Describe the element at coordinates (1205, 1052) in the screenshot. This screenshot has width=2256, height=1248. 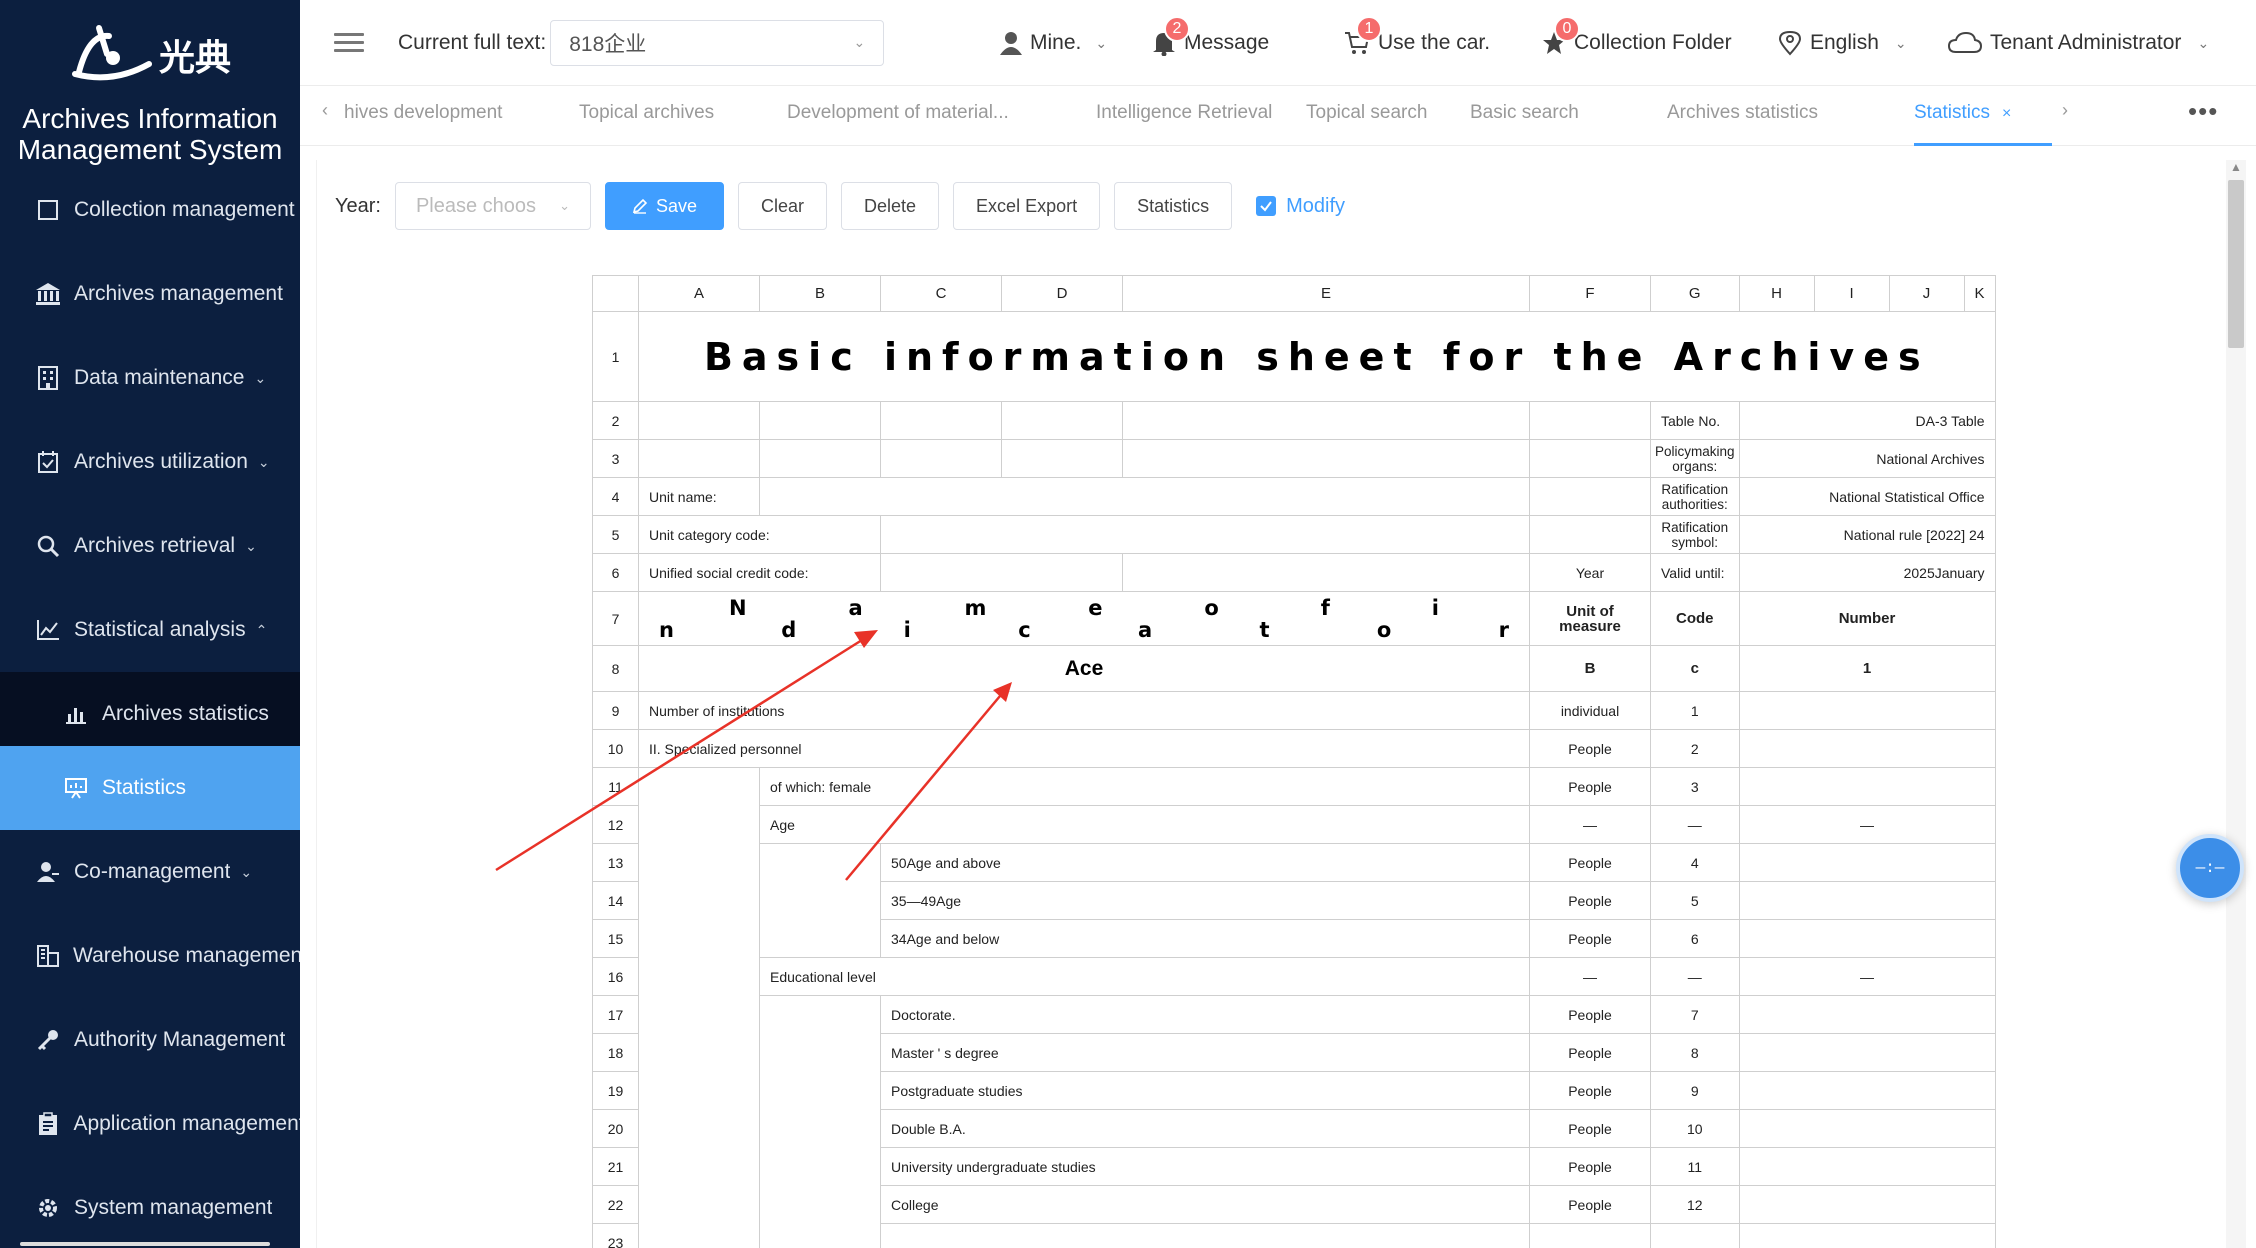
I see `indicator-label: Master ' s degree` at that location.